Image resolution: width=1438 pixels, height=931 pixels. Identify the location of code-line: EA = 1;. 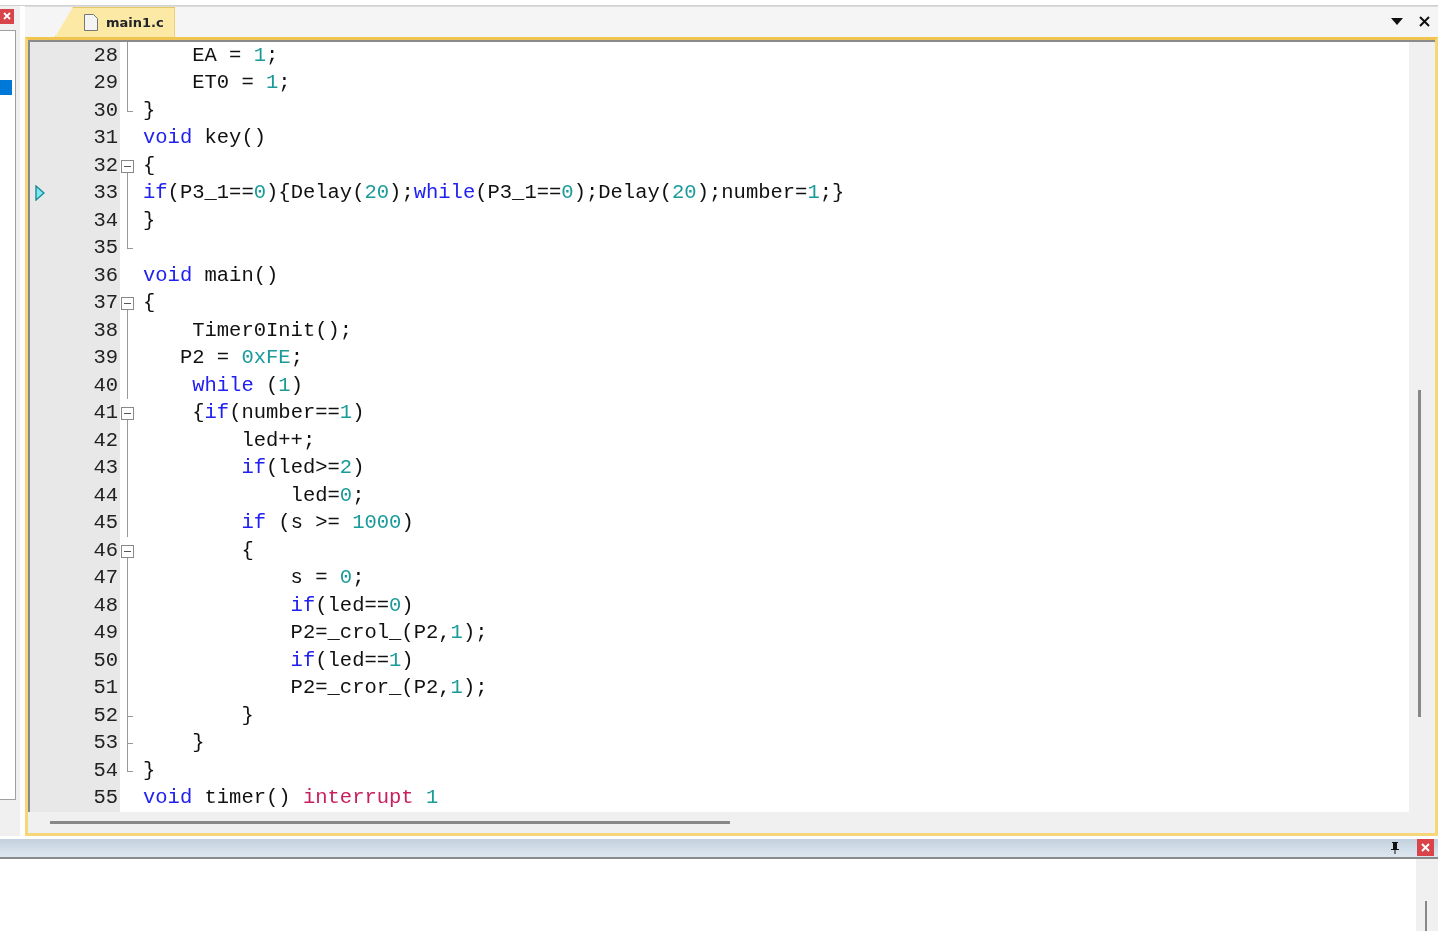
(235, 55).